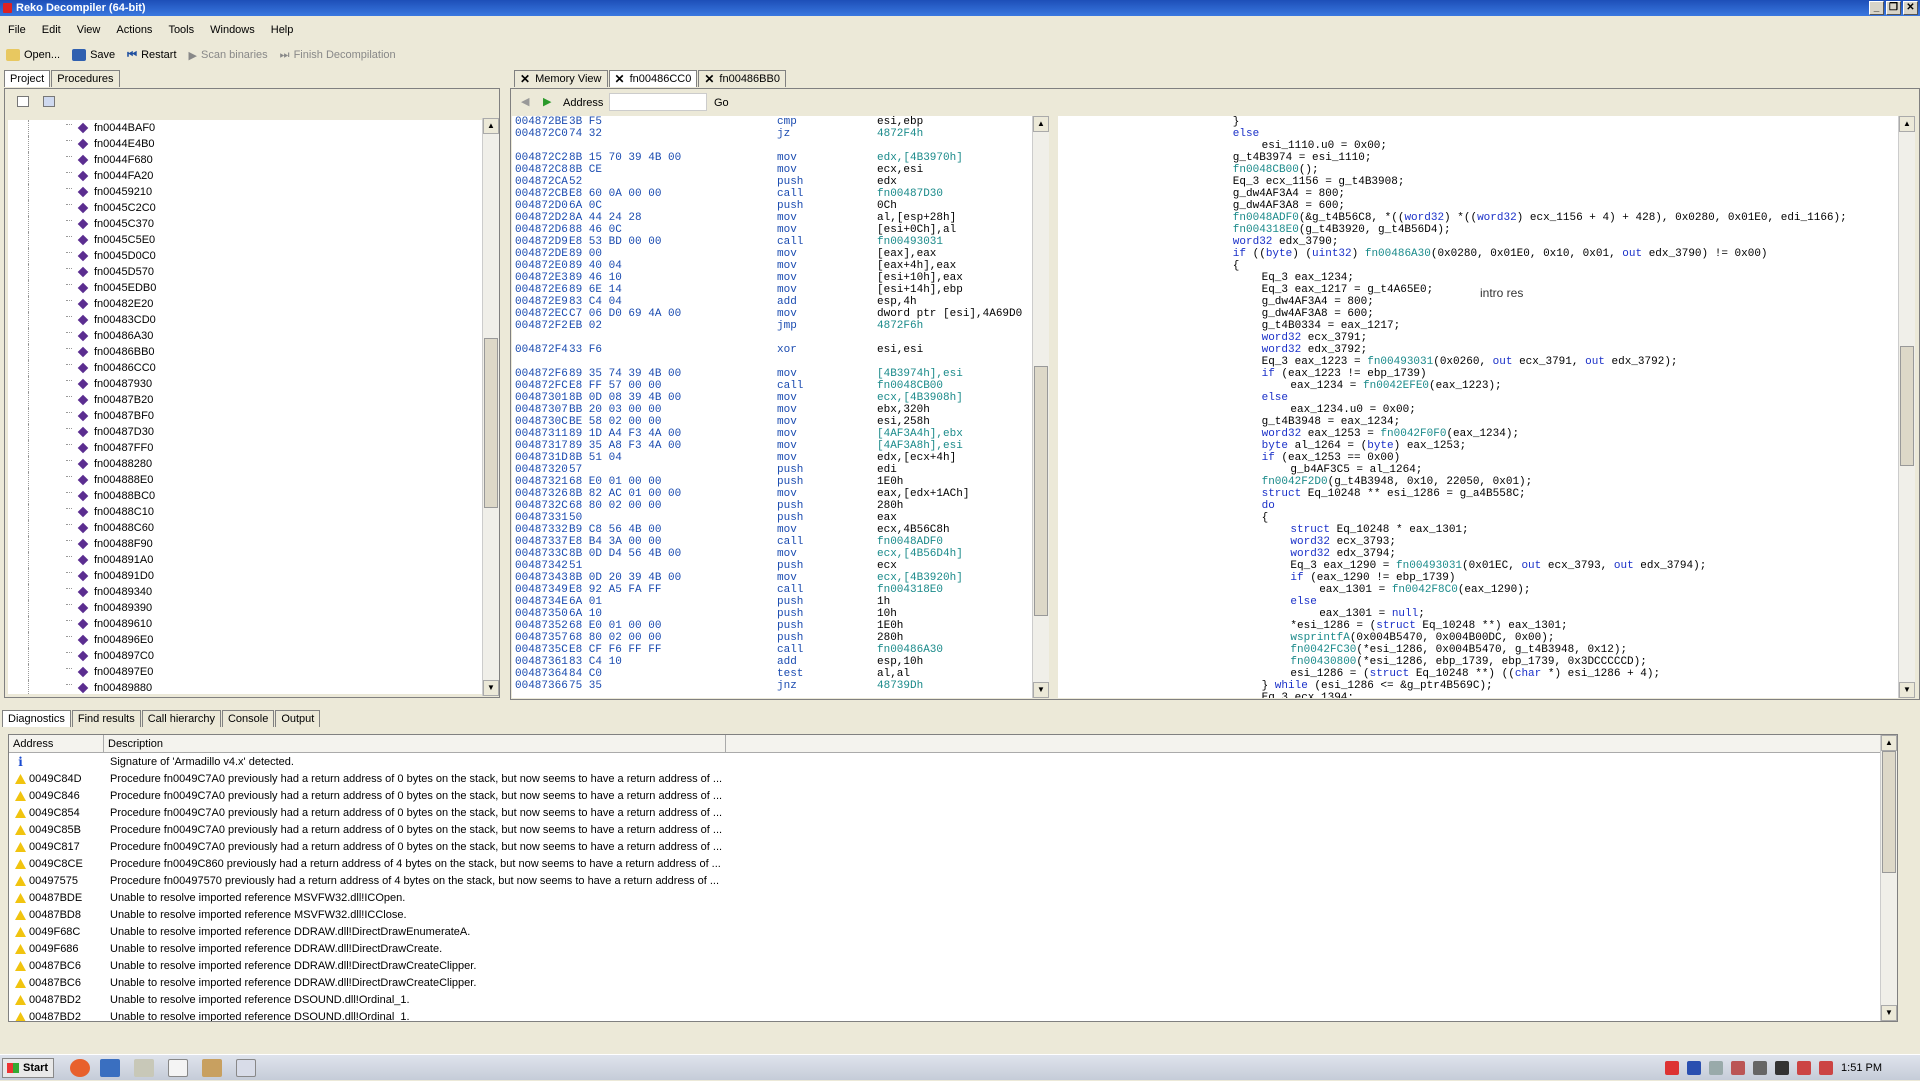 The width and height of the screenshot is (1920, 1081). I want to click on tree-item: fn0045D0C0, so click(247, 256).